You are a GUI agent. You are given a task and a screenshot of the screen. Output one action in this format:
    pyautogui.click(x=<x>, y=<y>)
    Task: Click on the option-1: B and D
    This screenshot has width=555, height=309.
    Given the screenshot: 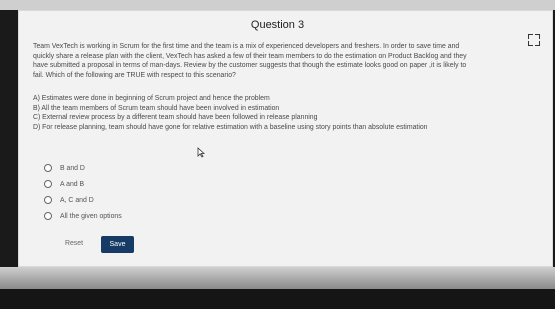 What is the action you would take?
    pyautogui.click(x=64, y=168)
    